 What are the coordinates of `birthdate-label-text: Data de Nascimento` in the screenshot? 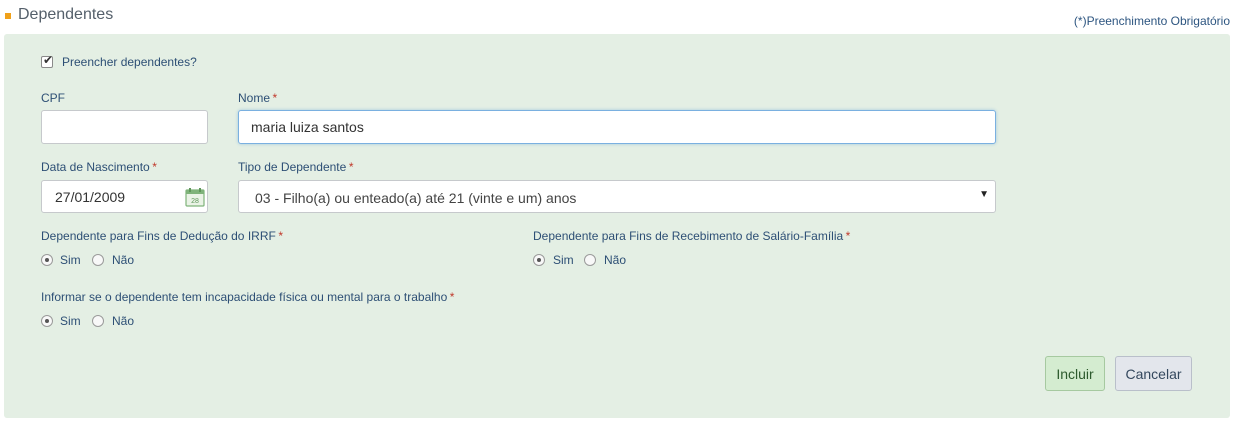 It's located at (95, 167).